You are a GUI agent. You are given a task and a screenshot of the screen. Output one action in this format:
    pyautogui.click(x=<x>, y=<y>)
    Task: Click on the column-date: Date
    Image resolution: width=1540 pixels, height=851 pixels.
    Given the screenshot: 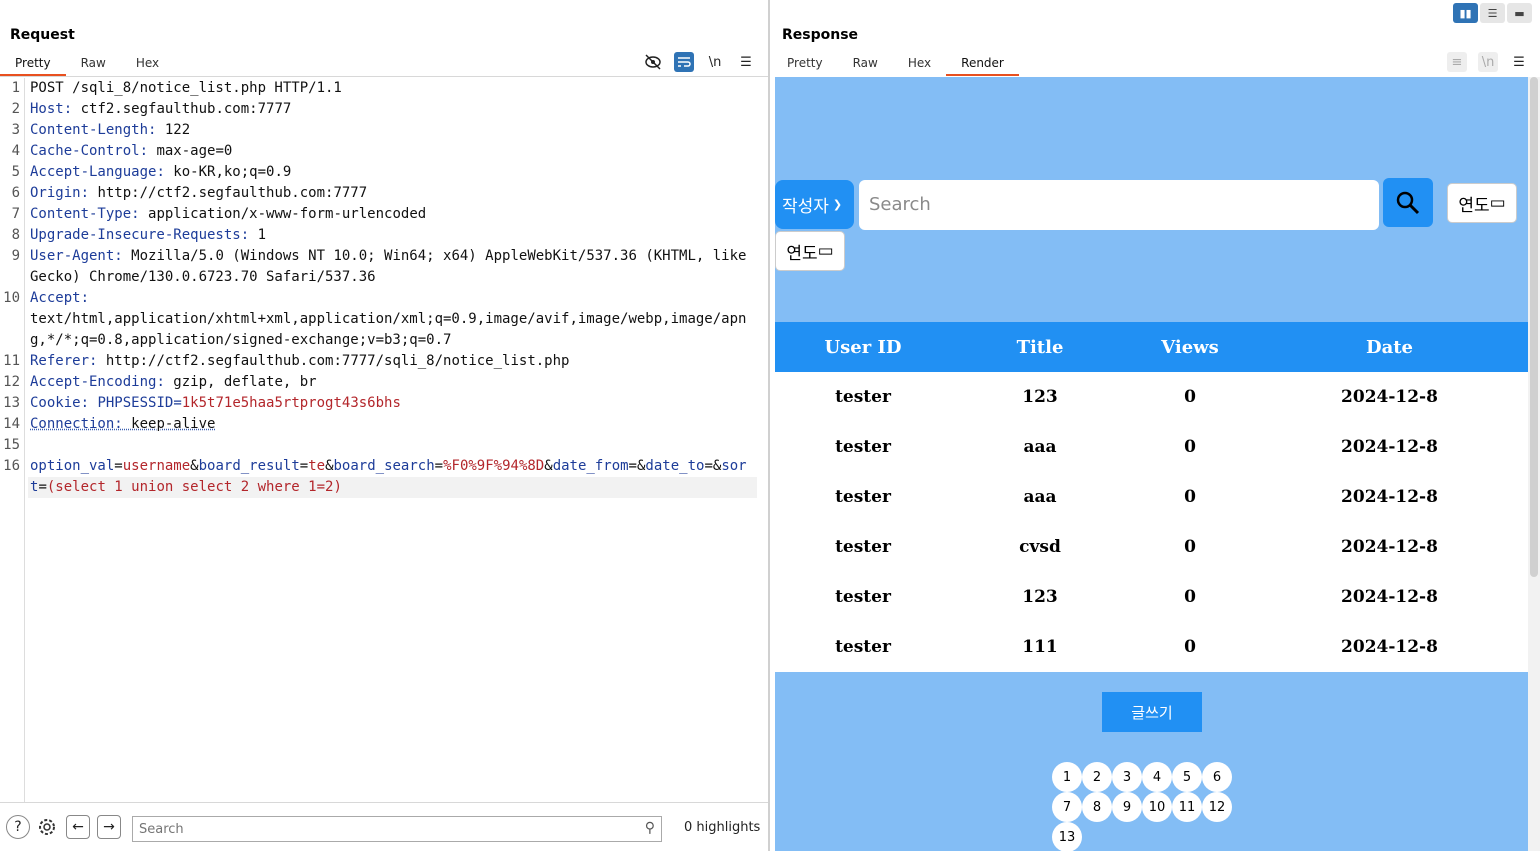 What is the action you would take?
    pyautogui.click(x=1389, y=347)
    